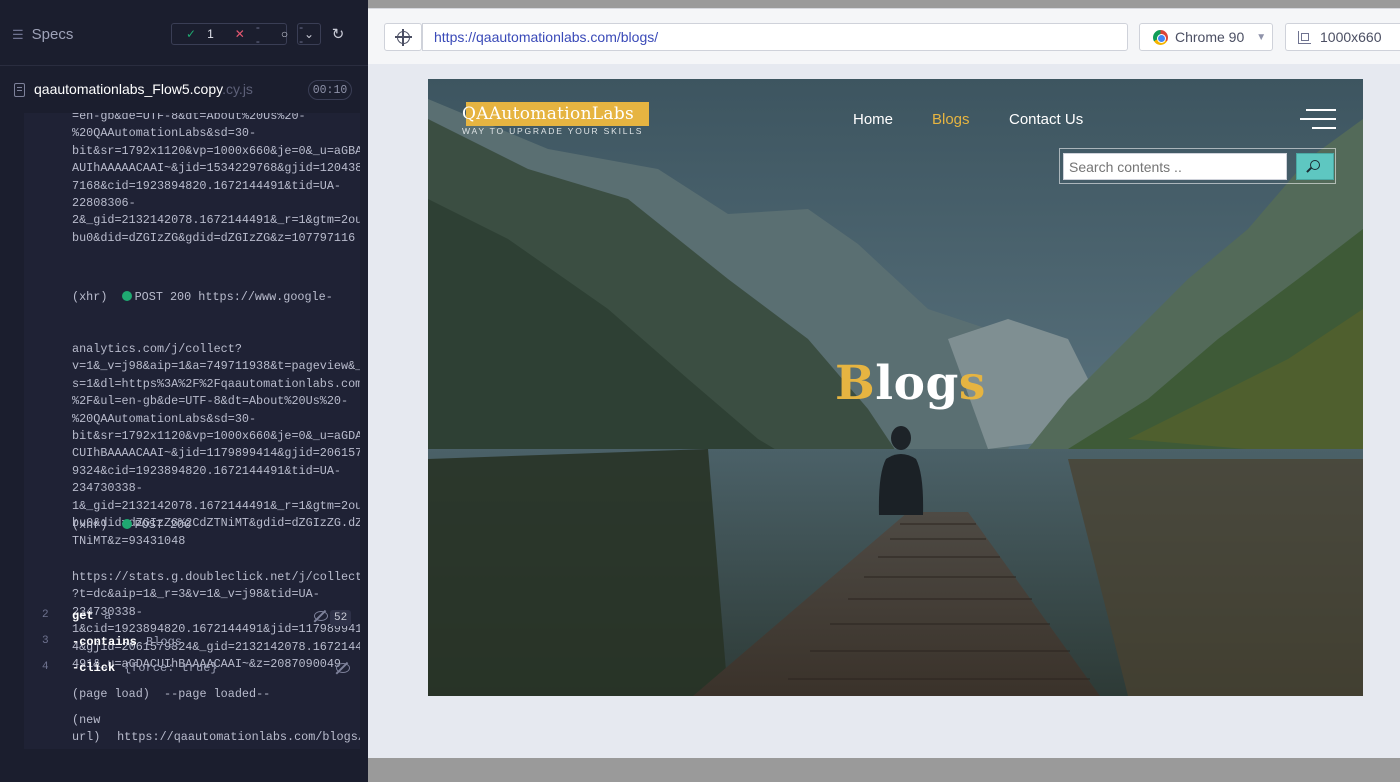 The image size is (1400, 782). What do you see at coordinates (164, 642) in the screenshot?
I see `command-arg: Blogs` at bounding box center [164, 642].